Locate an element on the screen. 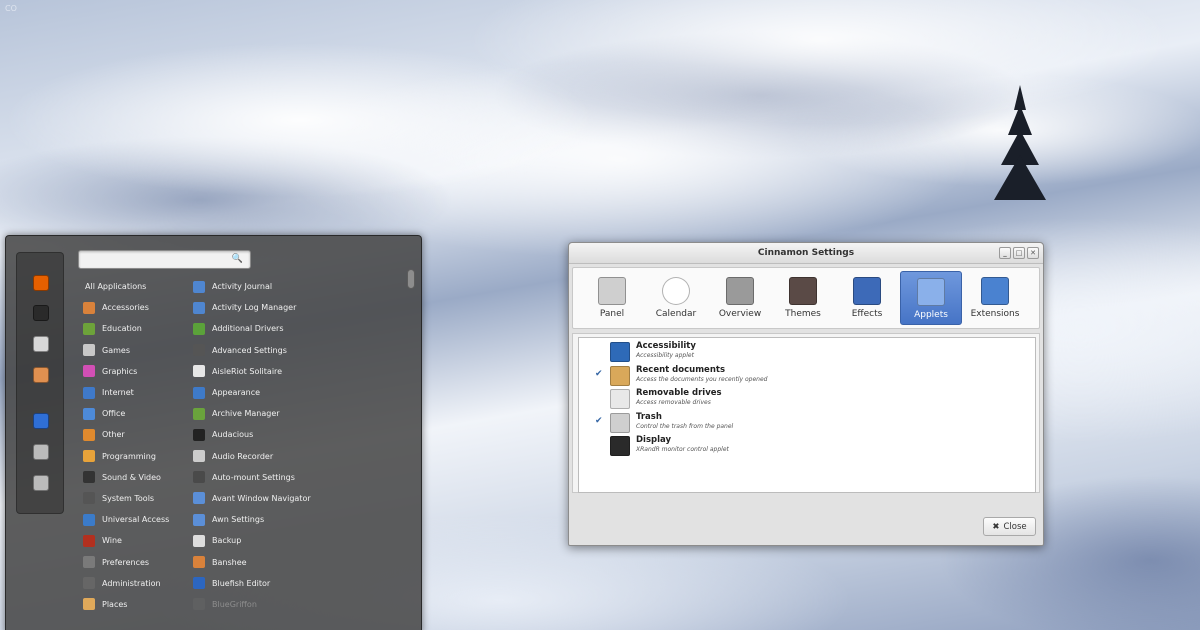 Image resolution: width=1200 pixels, height=630 pixels. panel-icon is located at coordinates (612, 291).